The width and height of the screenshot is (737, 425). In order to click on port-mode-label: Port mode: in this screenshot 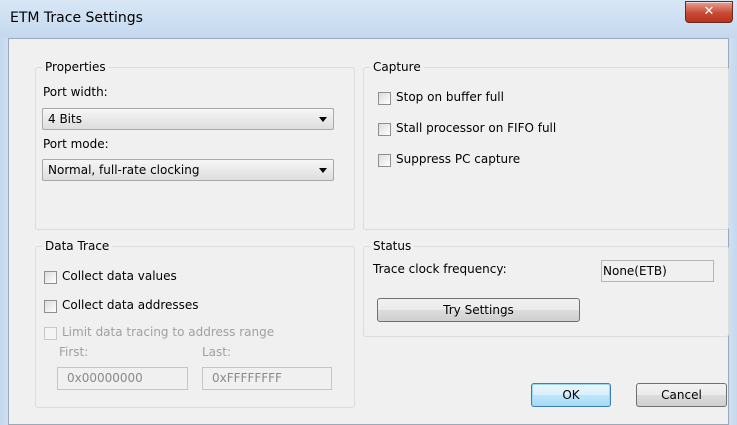, I will do `click(76, 144)`.